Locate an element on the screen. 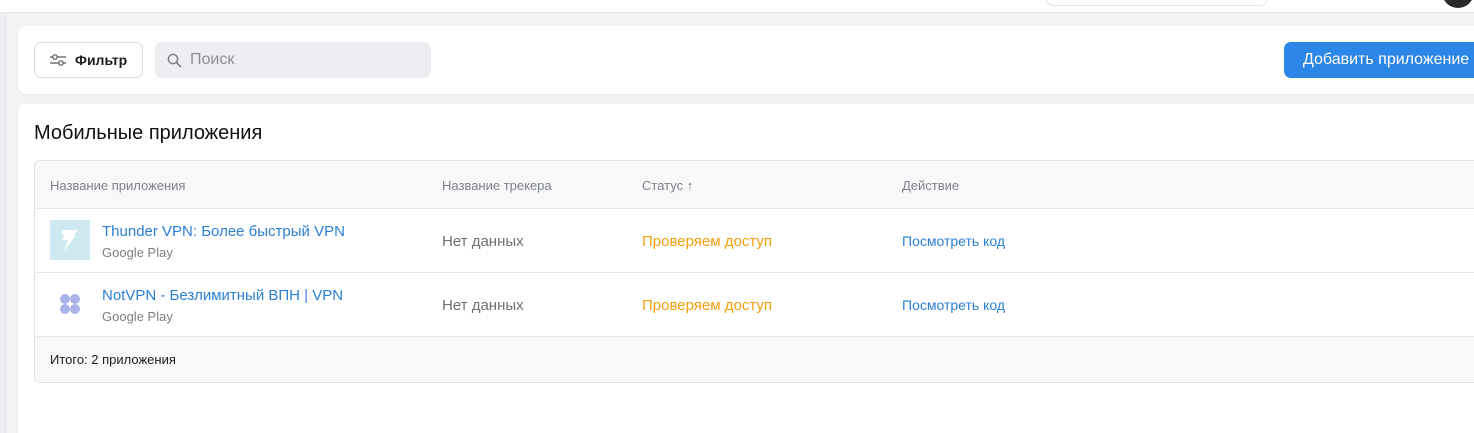  notvpn-icon is located at coordinates (70, 304).